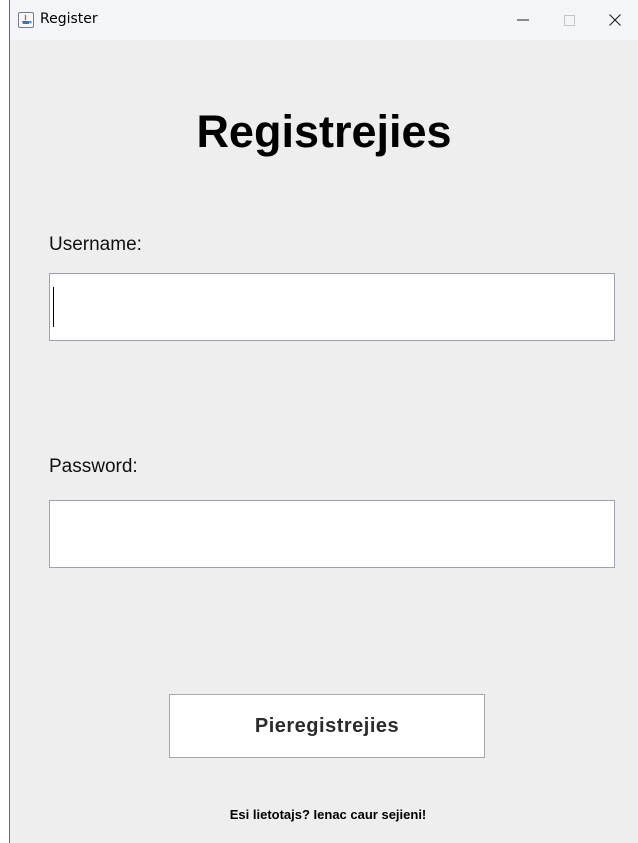 This screenshot has height=843, width=638. I want to click on close-button, so click(615, 20).